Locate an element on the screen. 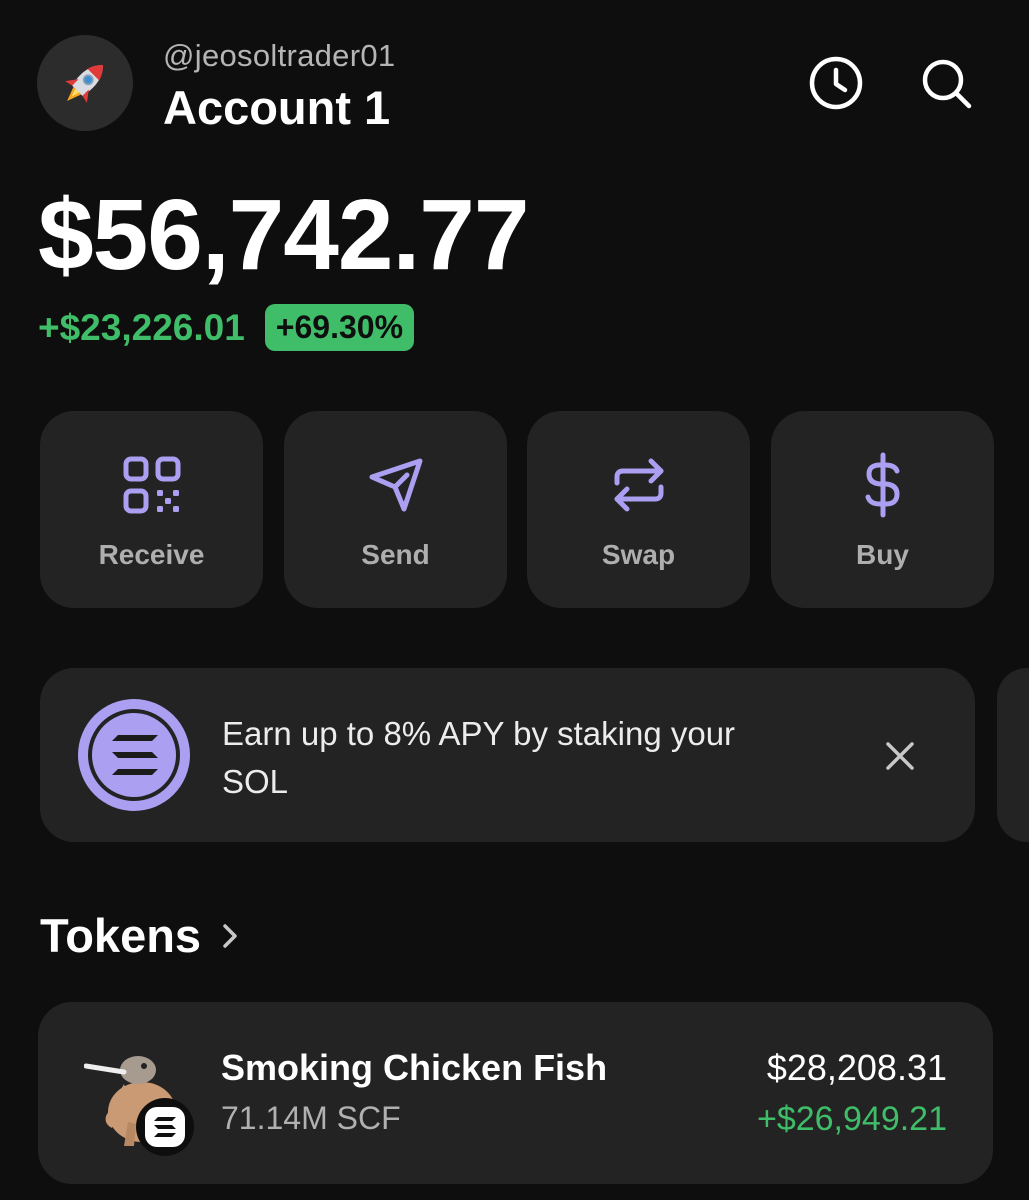 The image size is (1029, 1200). token-name: Smoking Chicken Fish is located at coordinates (414, 1067).